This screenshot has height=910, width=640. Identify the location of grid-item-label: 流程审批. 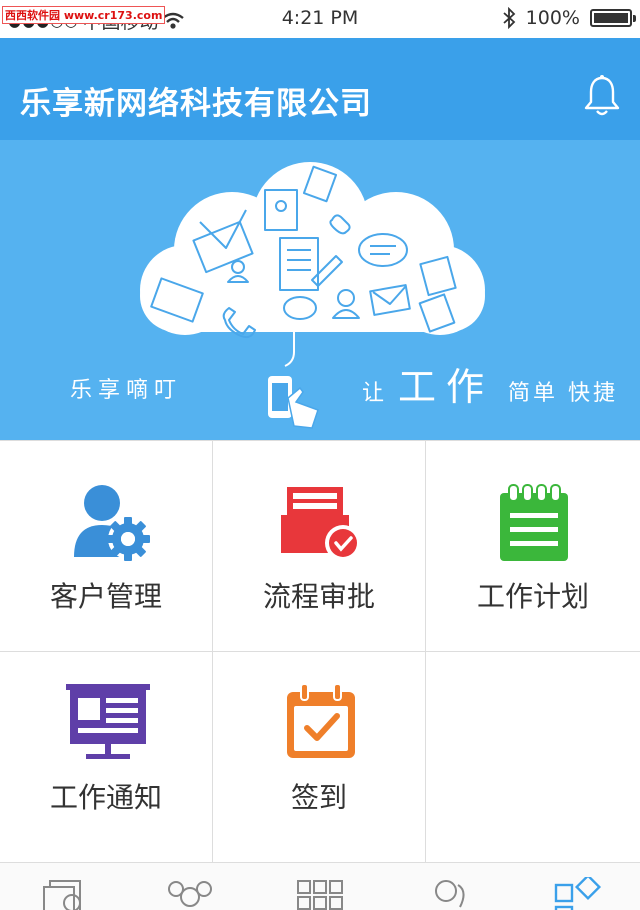
(318, 596).